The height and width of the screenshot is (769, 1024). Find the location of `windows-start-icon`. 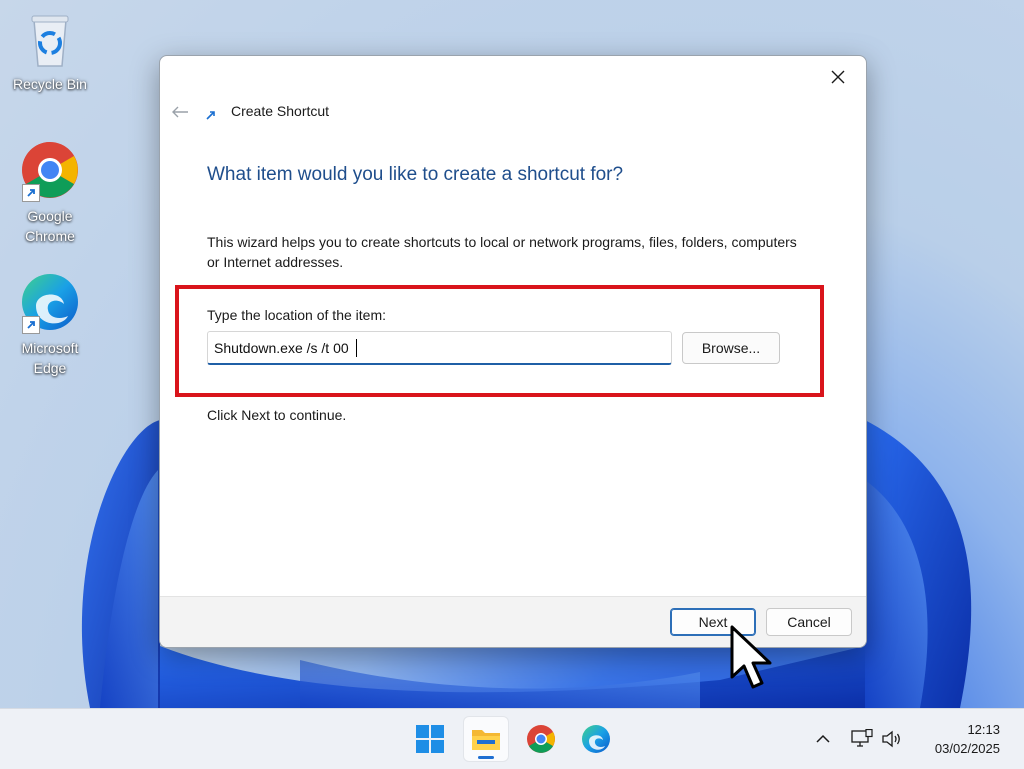

windows-start-icon is located at coordinates (430, 739).